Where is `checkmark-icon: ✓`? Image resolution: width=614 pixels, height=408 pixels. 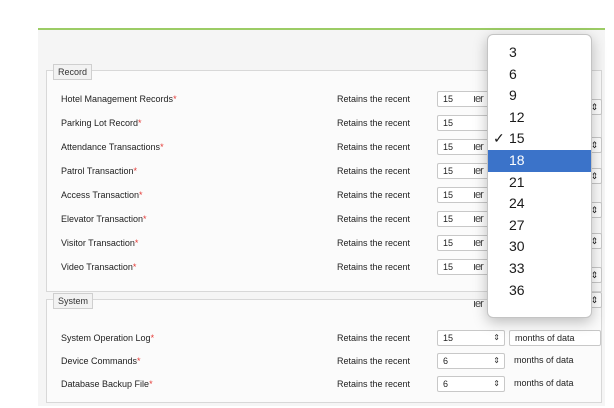
checkmark-icon: ✓ is located at coordinates (499, 138).